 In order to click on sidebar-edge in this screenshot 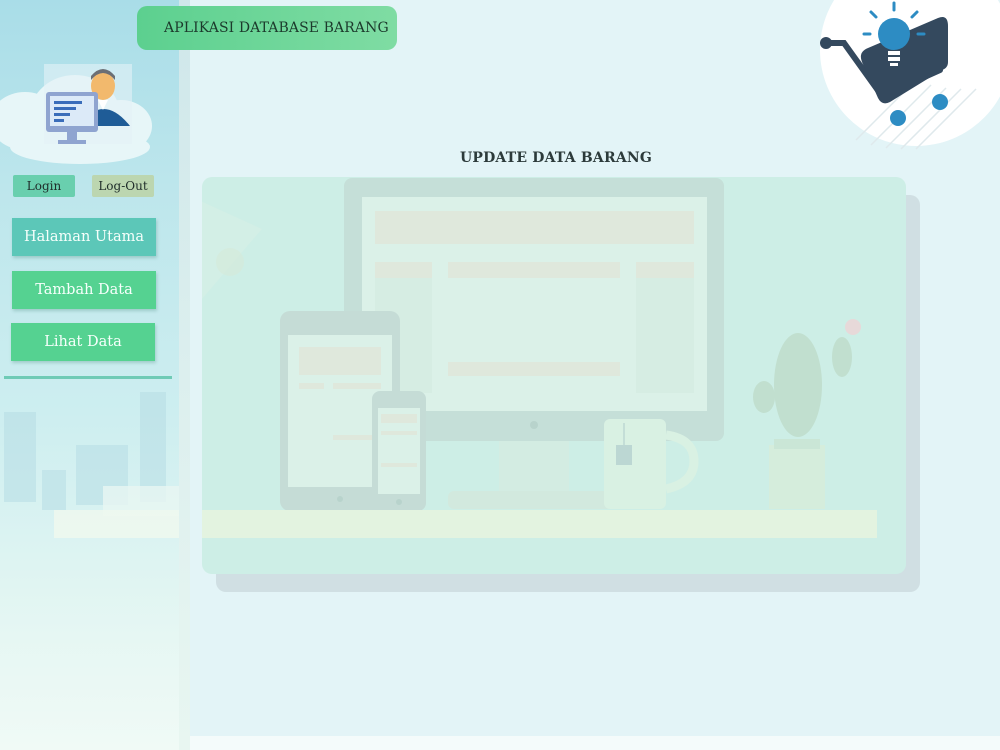, I will do `click(184, 375)`.